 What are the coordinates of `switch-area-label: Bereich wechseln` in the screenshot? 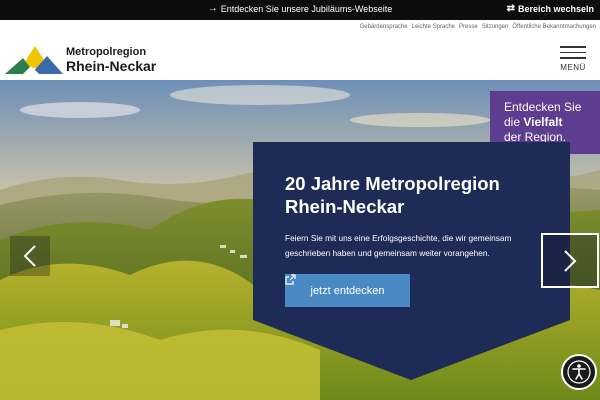 It's located at (555, 9).